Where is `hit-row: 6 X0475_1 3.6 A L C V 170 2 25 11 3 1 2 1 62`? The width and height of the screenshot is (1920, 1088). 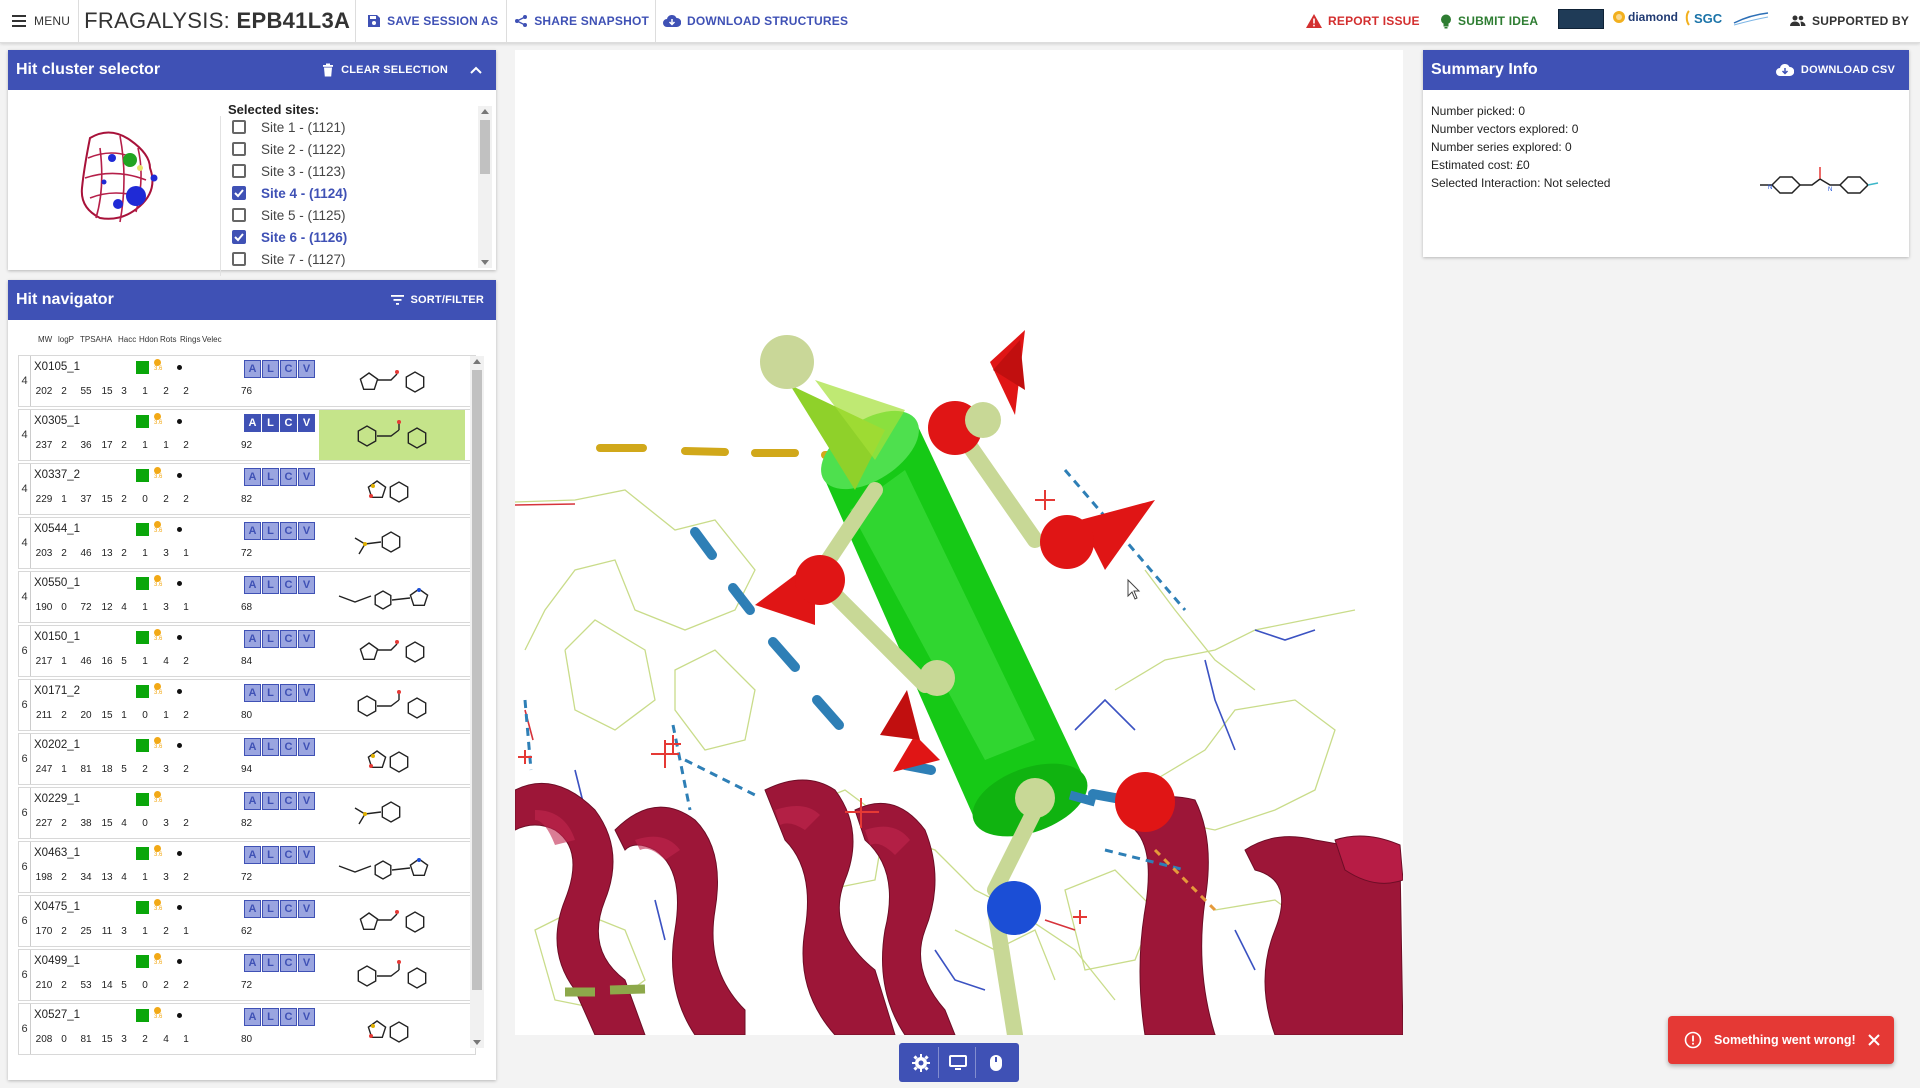
hit-row: 6 X0475_1 3.6 A L C V 170 2 25 11 3 1 2 1 62 is located at coordinates (247, 921).